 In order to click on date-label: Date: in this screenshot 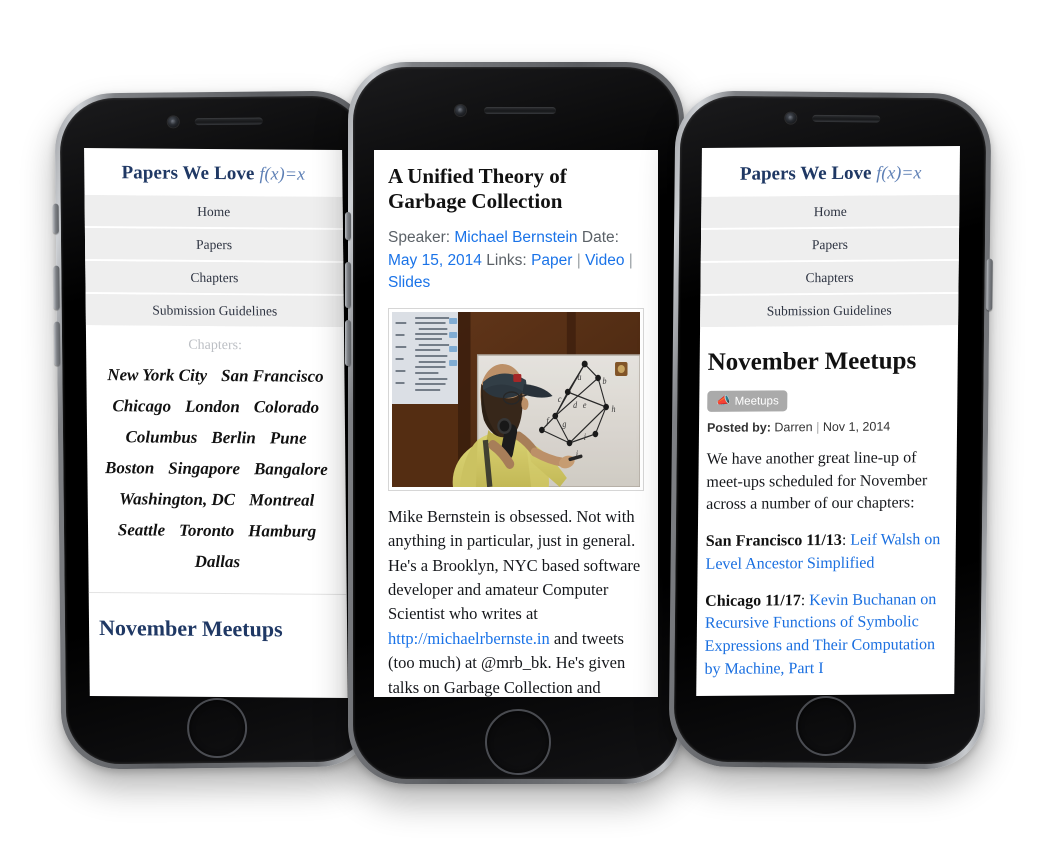, I will do `click(600, 238)`.